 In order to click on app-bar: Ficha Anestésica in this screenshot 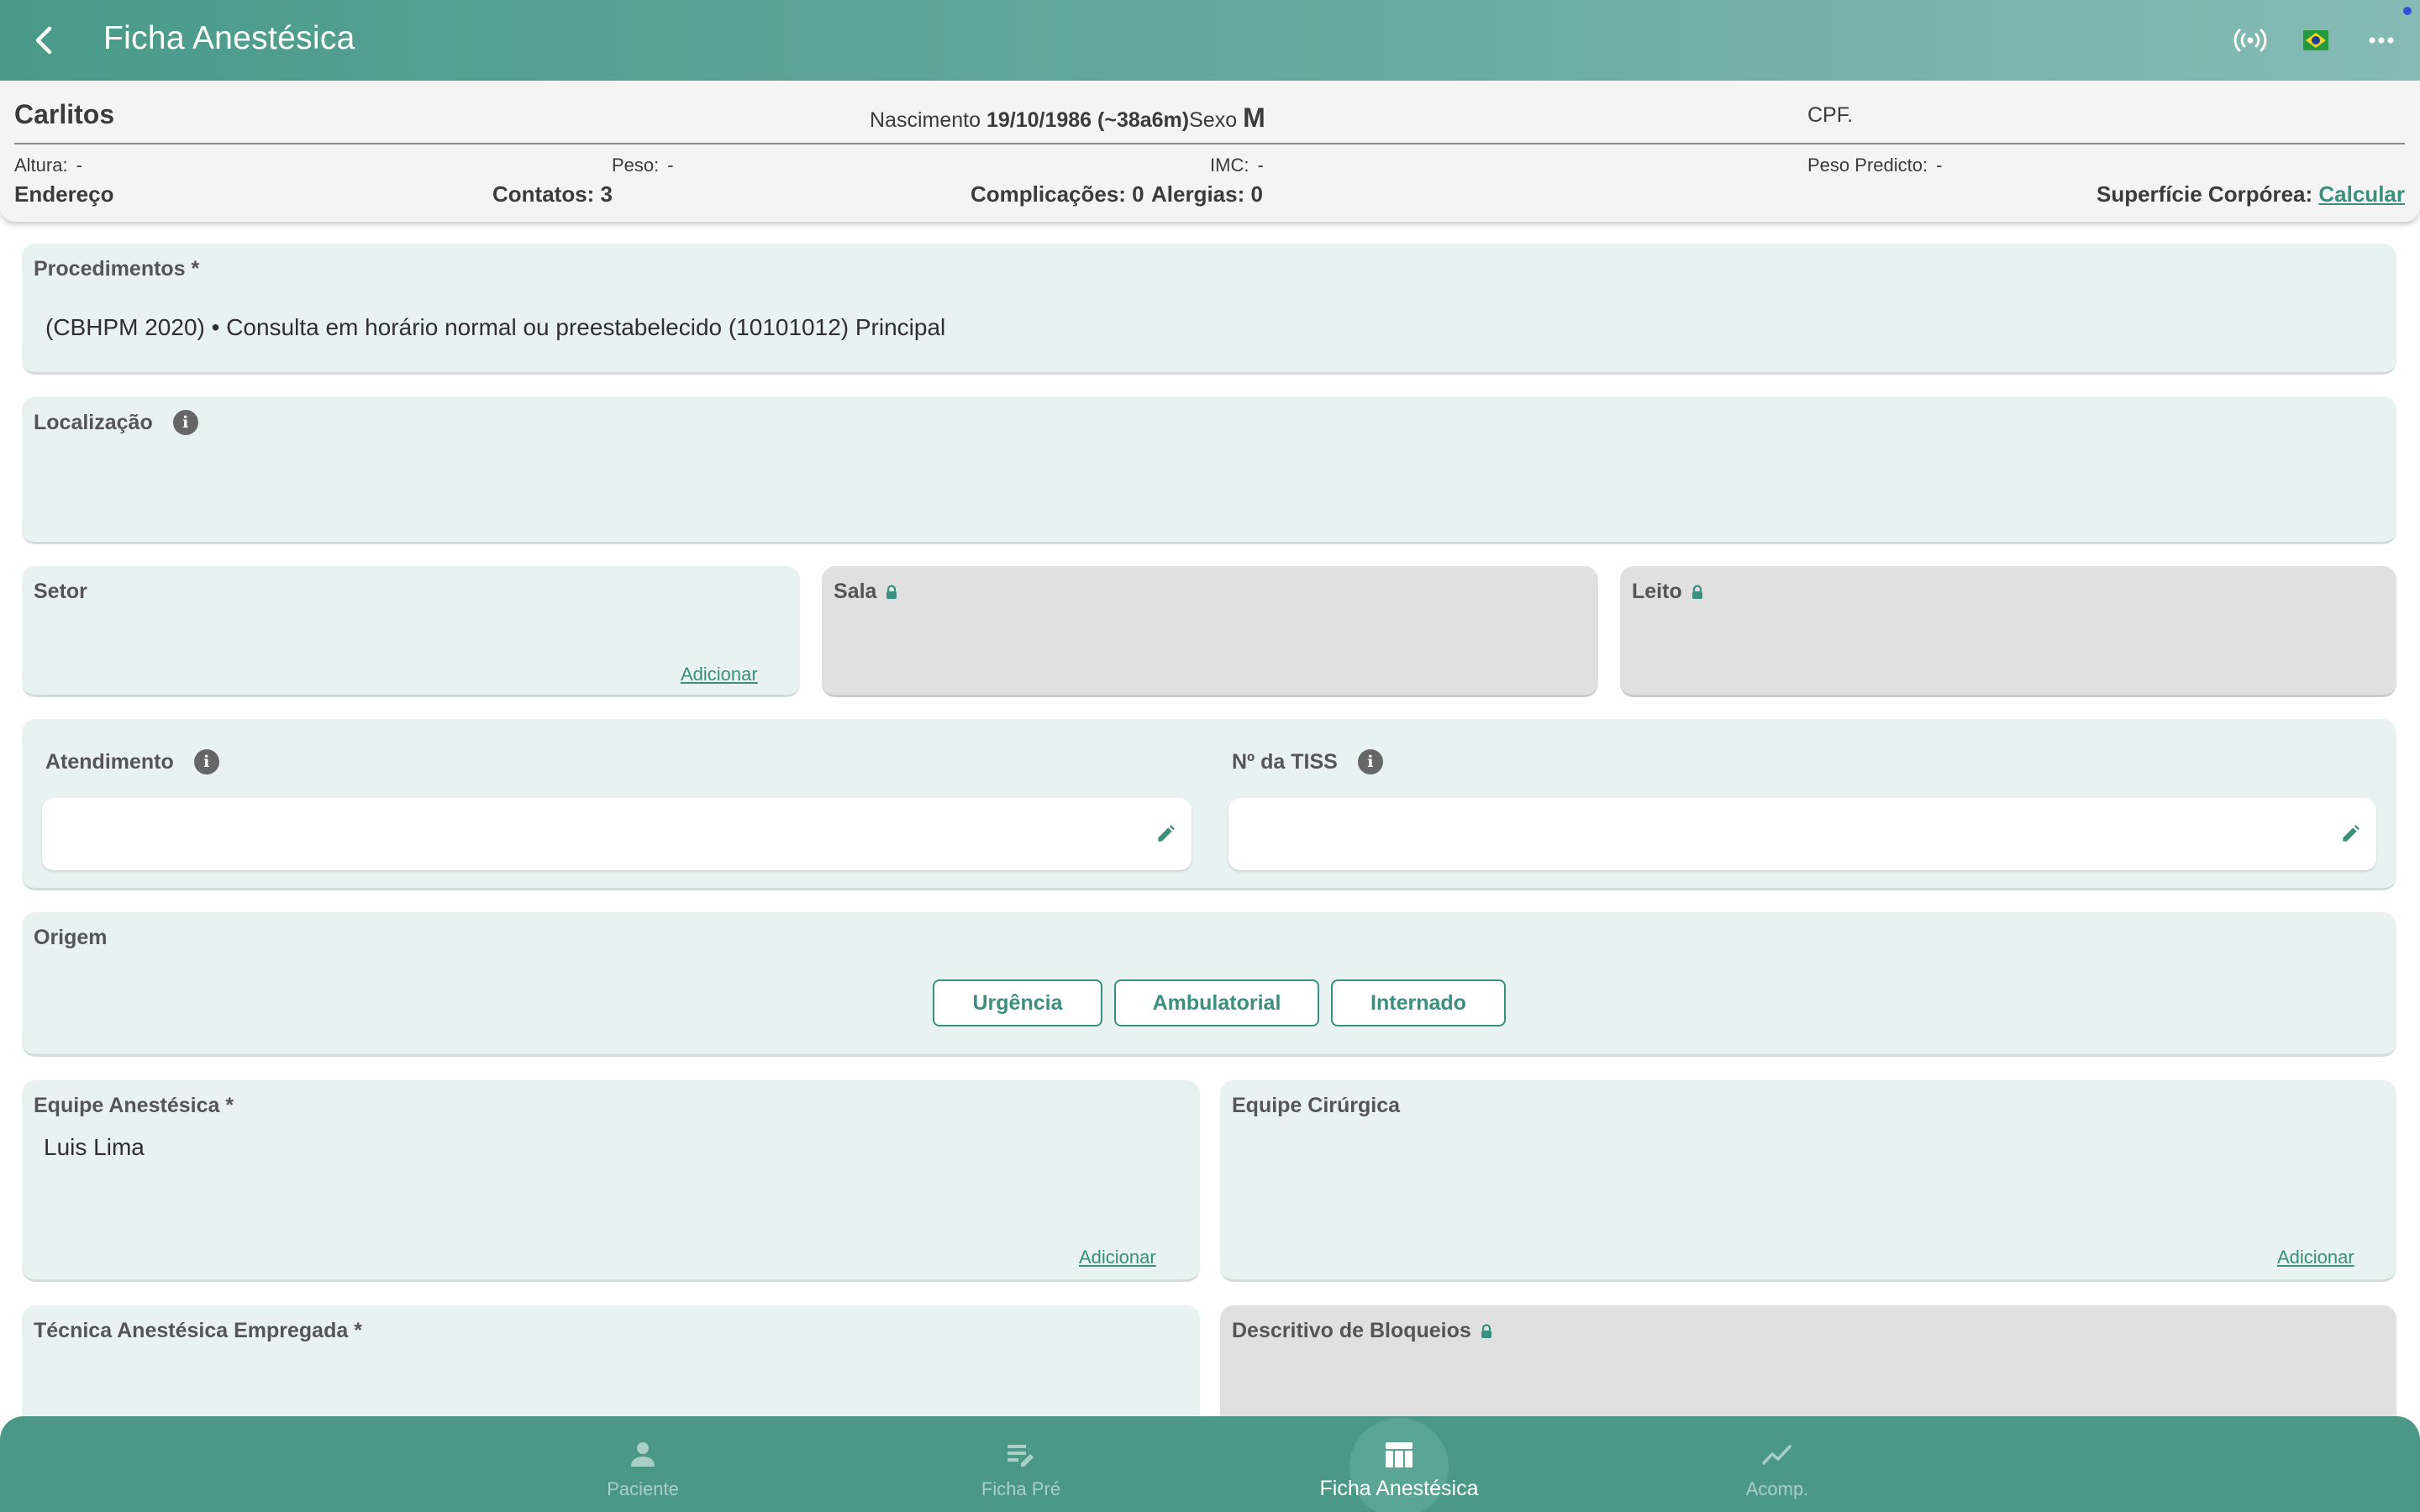, I will do `click(1210, 40)`.